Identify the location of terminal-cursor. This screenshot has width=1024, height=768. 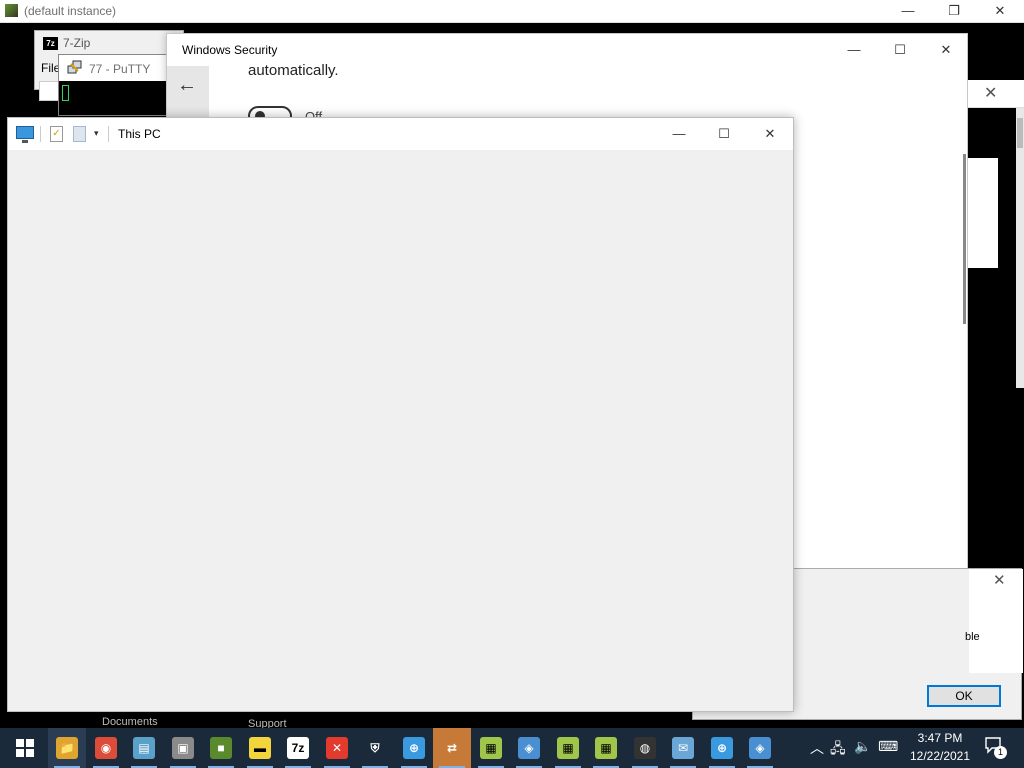
(65, 93).